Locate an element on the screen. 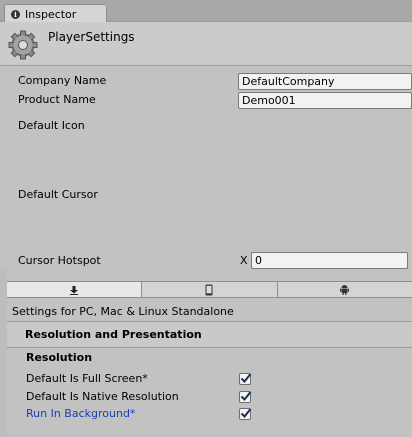 This screenshot has width=412, height=437. info-icon: i is located at coordinates (15, 14).